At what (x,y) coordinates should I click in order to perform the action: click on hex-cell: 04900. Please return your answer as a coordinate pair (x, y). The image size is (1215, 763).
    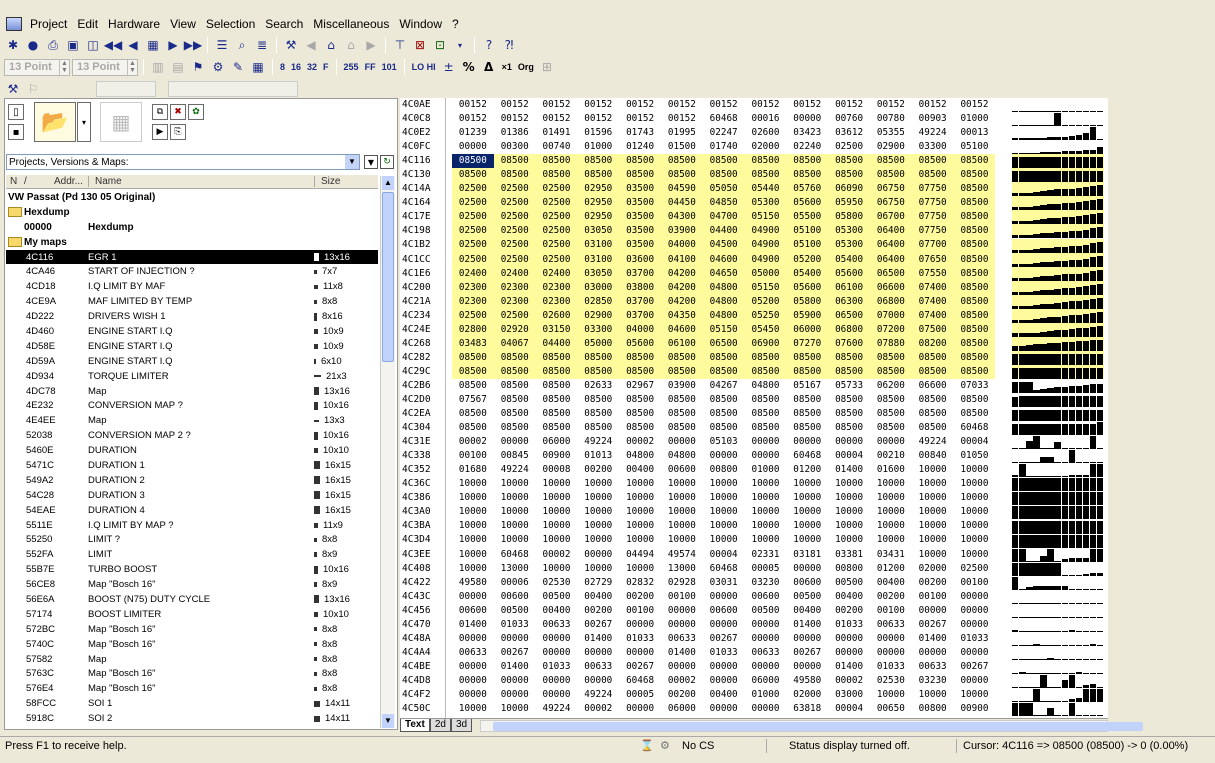
    Looking at the image, I should click on (765, 231).